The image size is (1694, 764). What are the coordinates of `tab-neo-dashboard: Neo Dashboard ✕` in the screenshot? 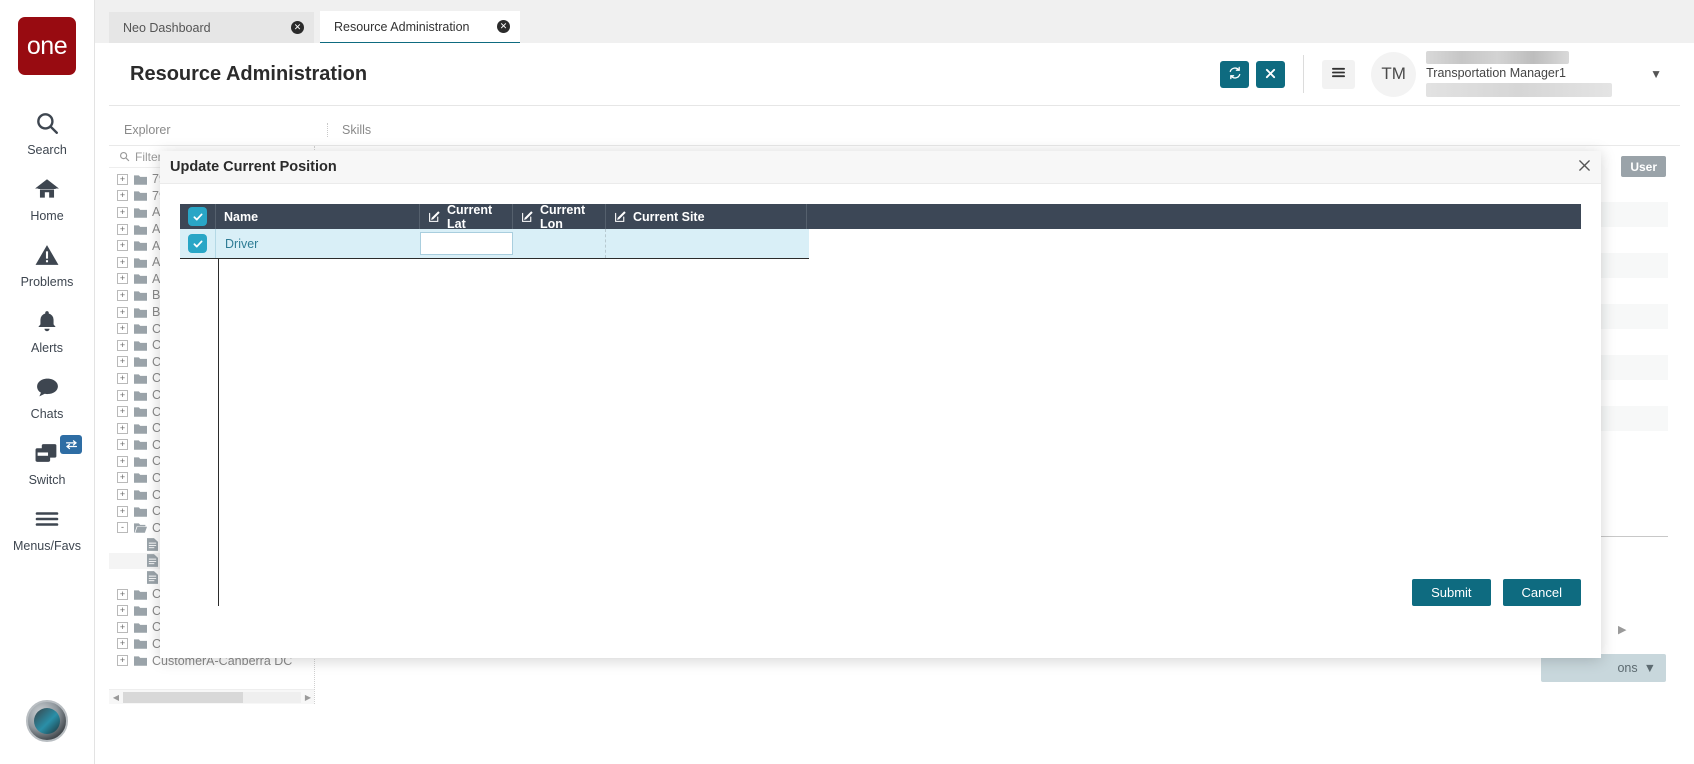 It's located at (211, 27).